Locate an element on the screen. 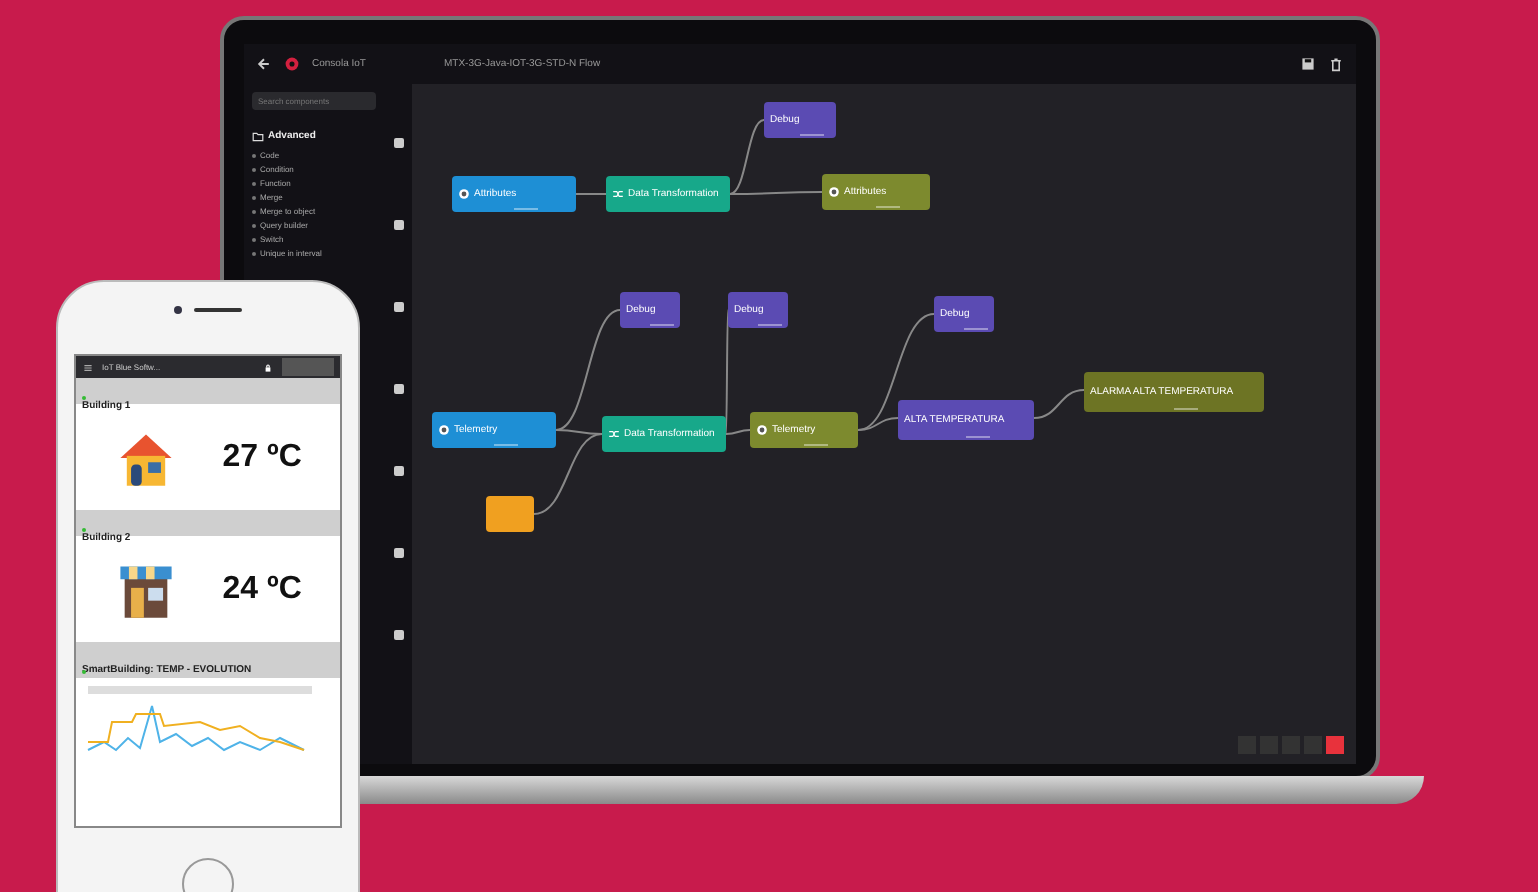  logo-icon is located at coordinates (292, 64).